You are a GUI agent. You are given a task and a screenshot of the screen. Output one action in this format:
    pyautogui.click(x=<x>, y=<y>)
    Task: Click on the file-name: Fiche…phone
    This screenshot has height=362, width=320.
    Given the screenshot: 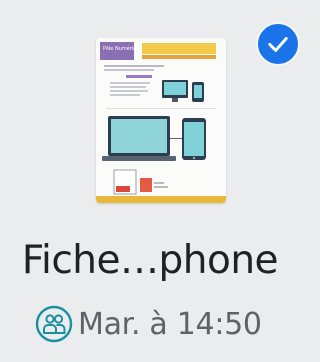 What is the action you would take?
    pyautogui.click(x=150, y=260)
    